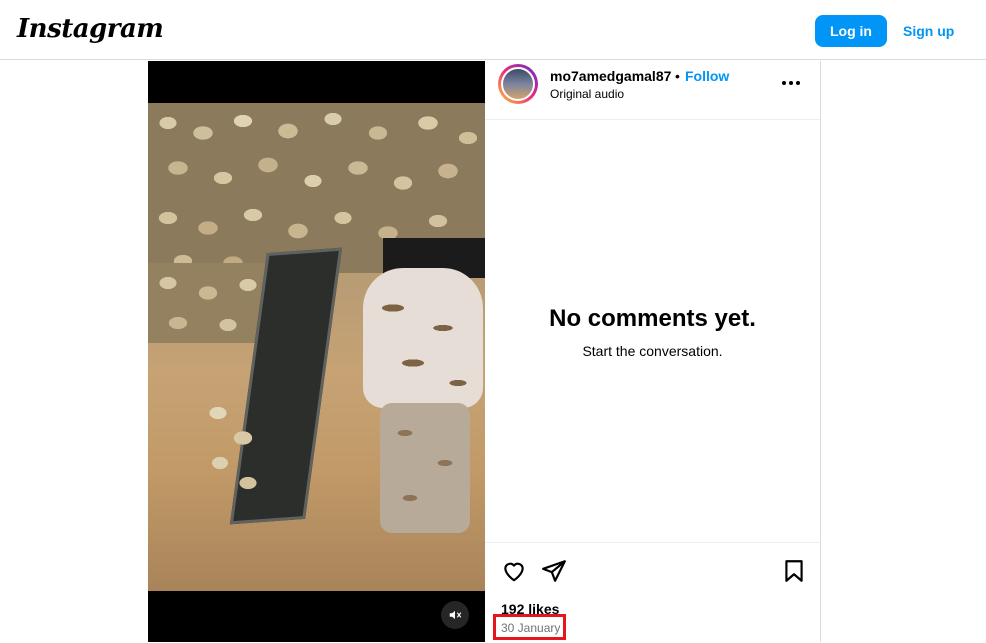 The width and height of the screenshot is (986, 643). What do you see at coordinates (928, 31) in the screenshot?
I see `signup-link: Sign up` at bounding box center [928, 31].